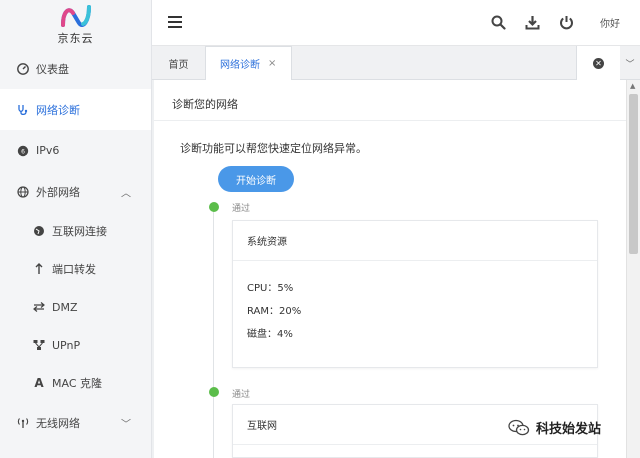 The width and height of the screenshot is (640, 458). Describe the element at coordinates (213, 333) in the screenshot. I see `timeline-line` at that location.